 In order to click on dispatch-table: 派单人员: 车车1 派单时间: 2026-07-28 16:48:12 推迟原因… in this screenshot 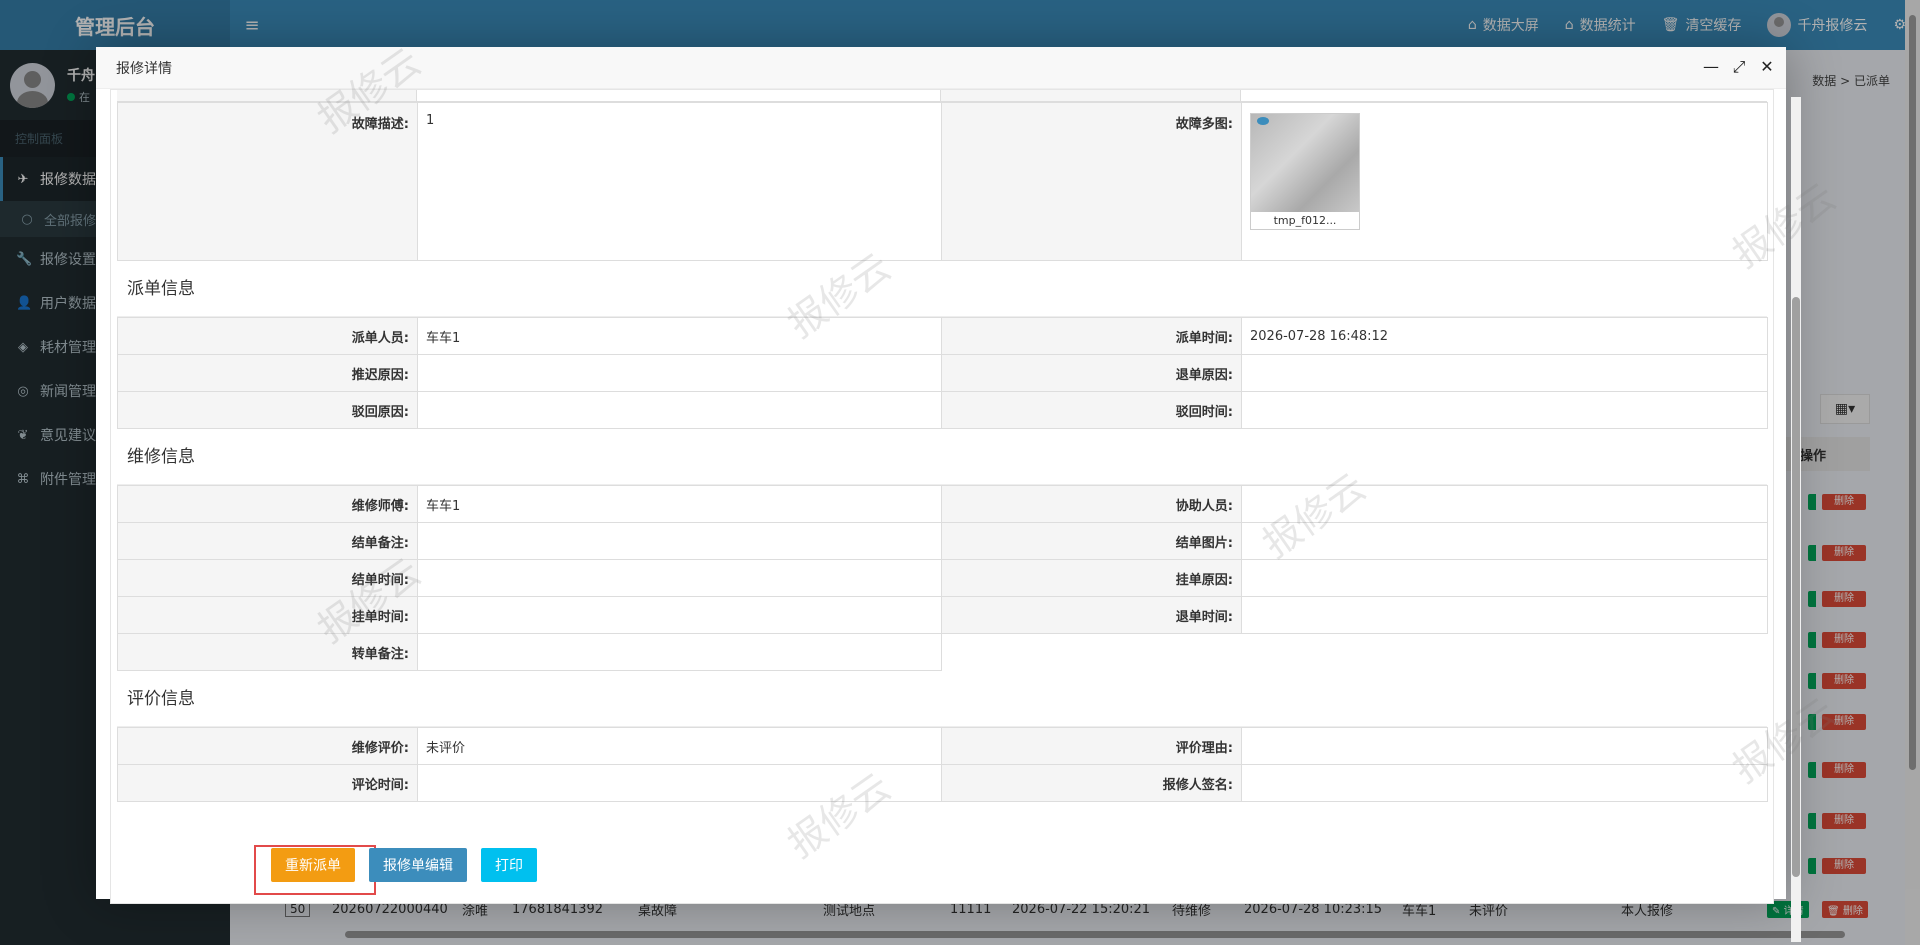, I will do `click(942, 373)`.